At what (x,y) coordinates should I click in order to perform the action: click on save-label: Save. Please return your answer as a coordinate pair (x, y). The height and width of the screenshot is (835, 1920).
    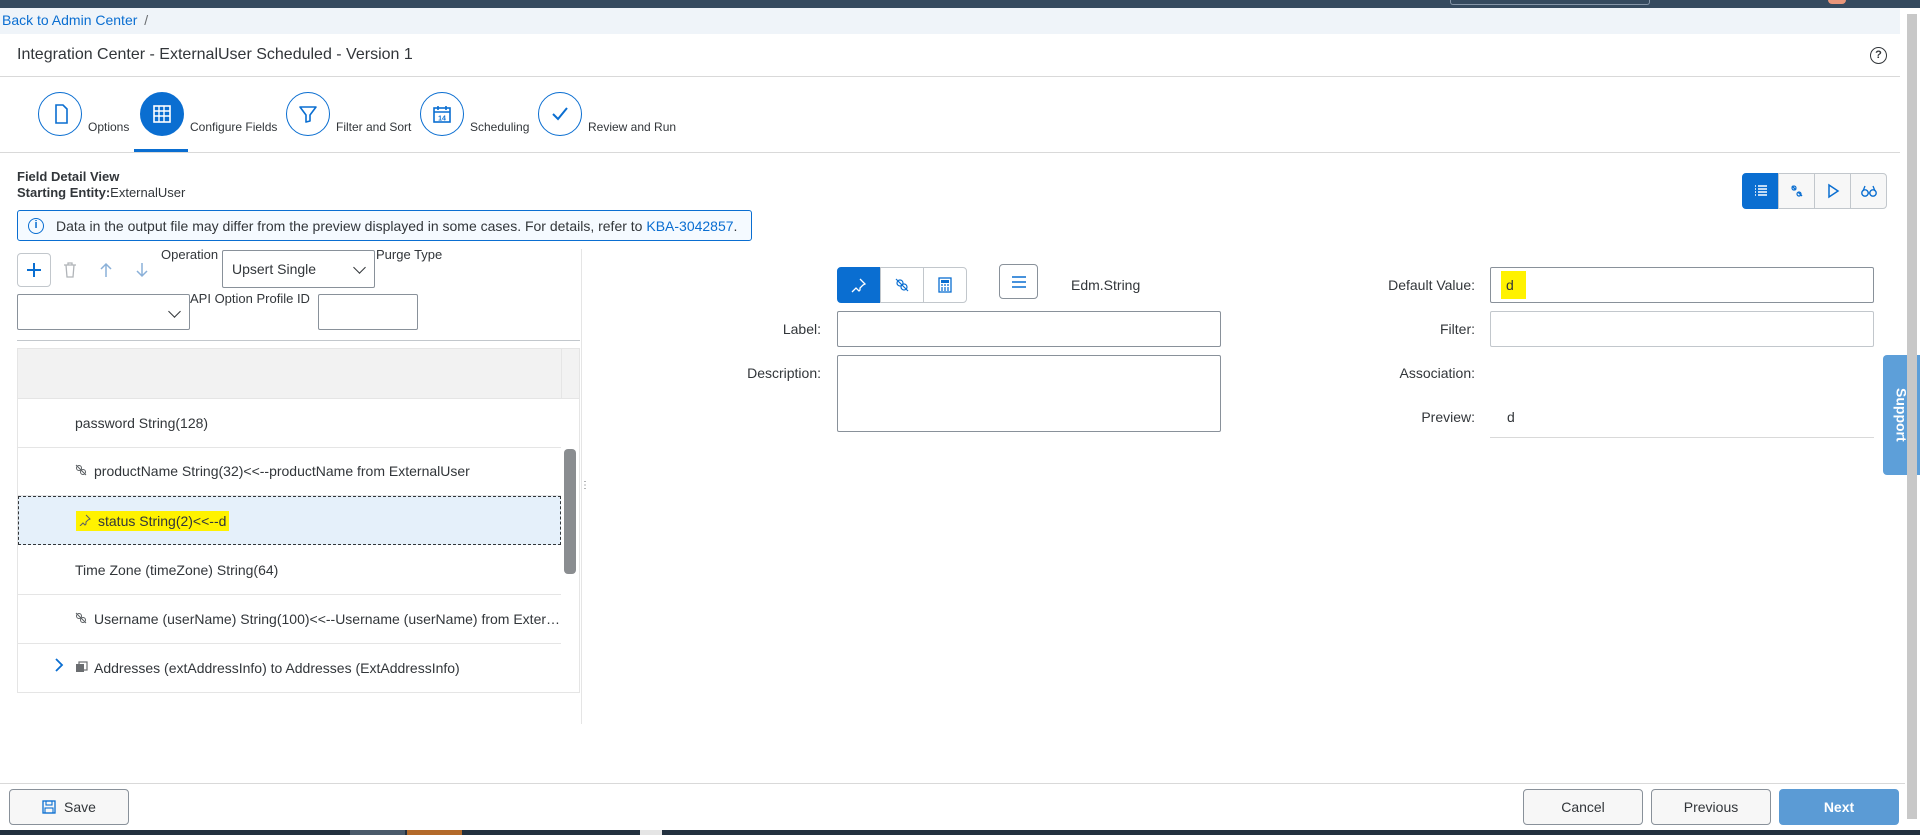
    Looking at the image, I should click on (80, 807).